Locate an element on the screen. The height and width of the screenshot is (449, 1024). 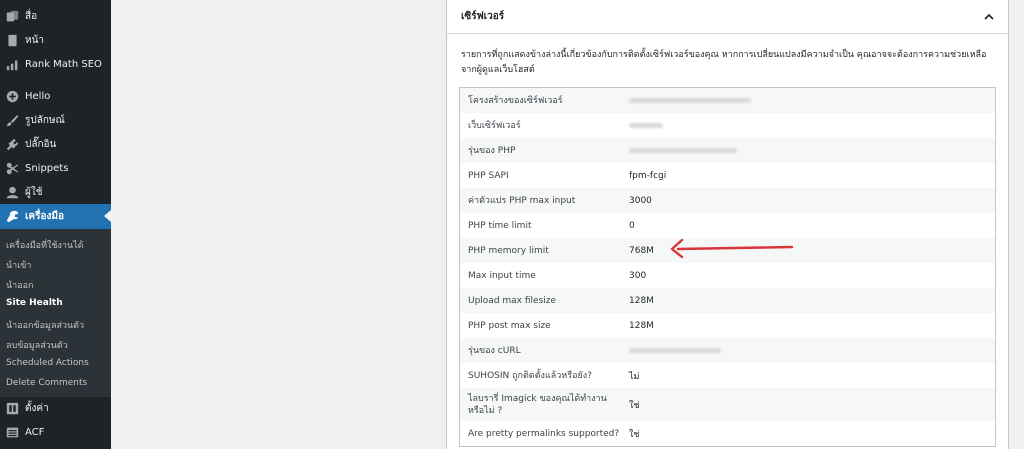
rank-math-icon is located at coordinates (12, 64).